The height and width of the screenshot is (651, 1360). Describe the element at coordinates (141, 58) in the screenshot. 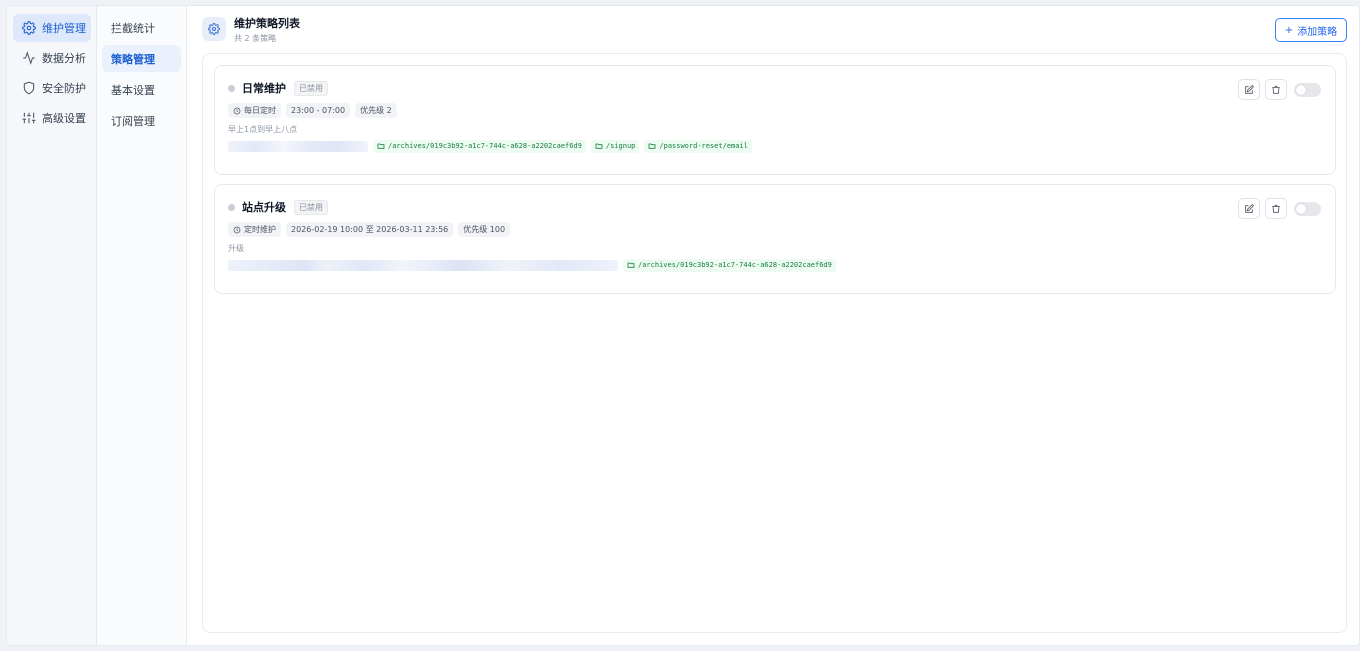

I see `subnav-item-policy-management: 策略管理` at that location.